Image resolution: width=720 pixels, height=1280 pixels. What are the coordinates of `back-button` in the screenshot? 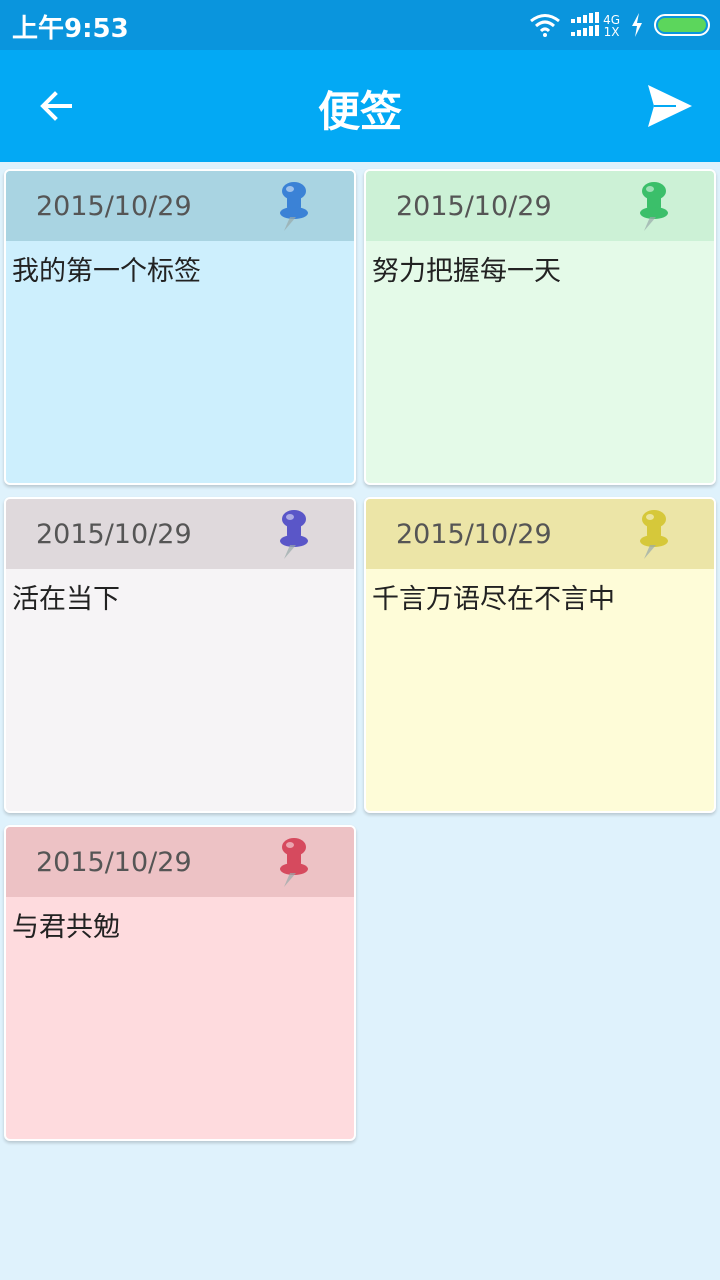 It's located at (56, 106).